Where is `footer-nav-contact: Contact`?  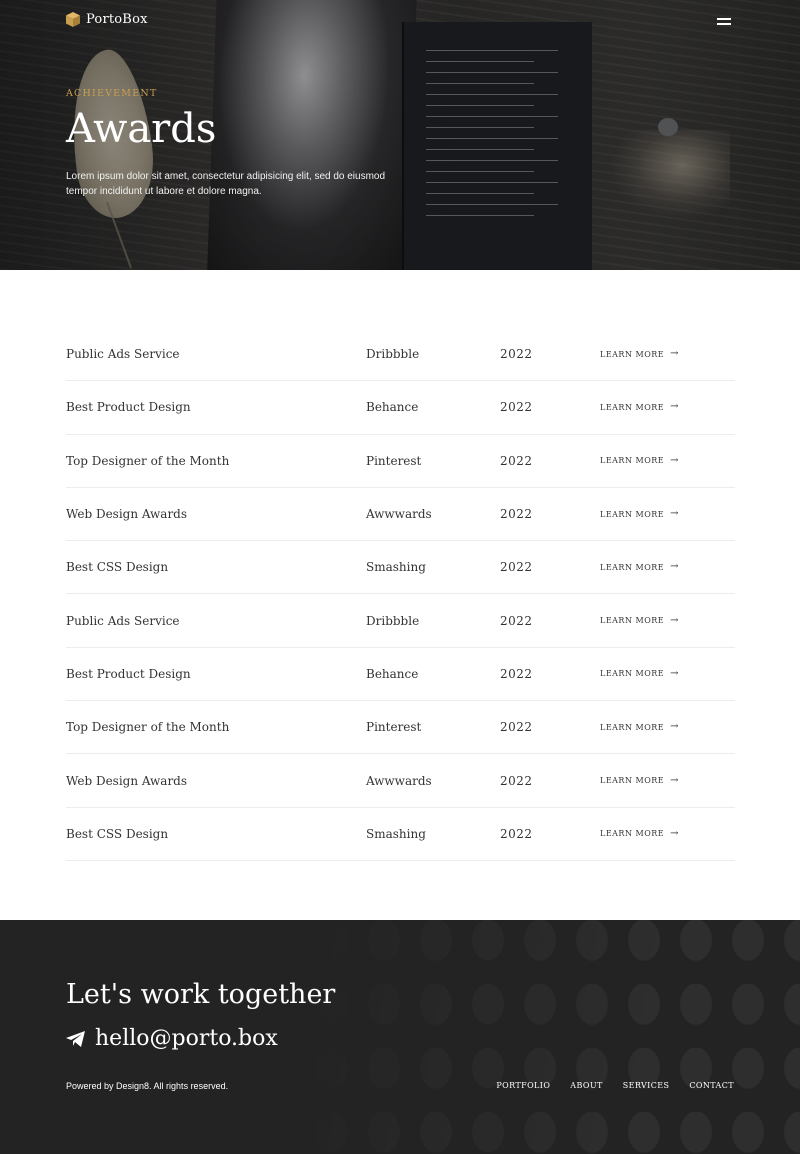
footer-nav-contact: Contact is located at coordinates (711, 1085).